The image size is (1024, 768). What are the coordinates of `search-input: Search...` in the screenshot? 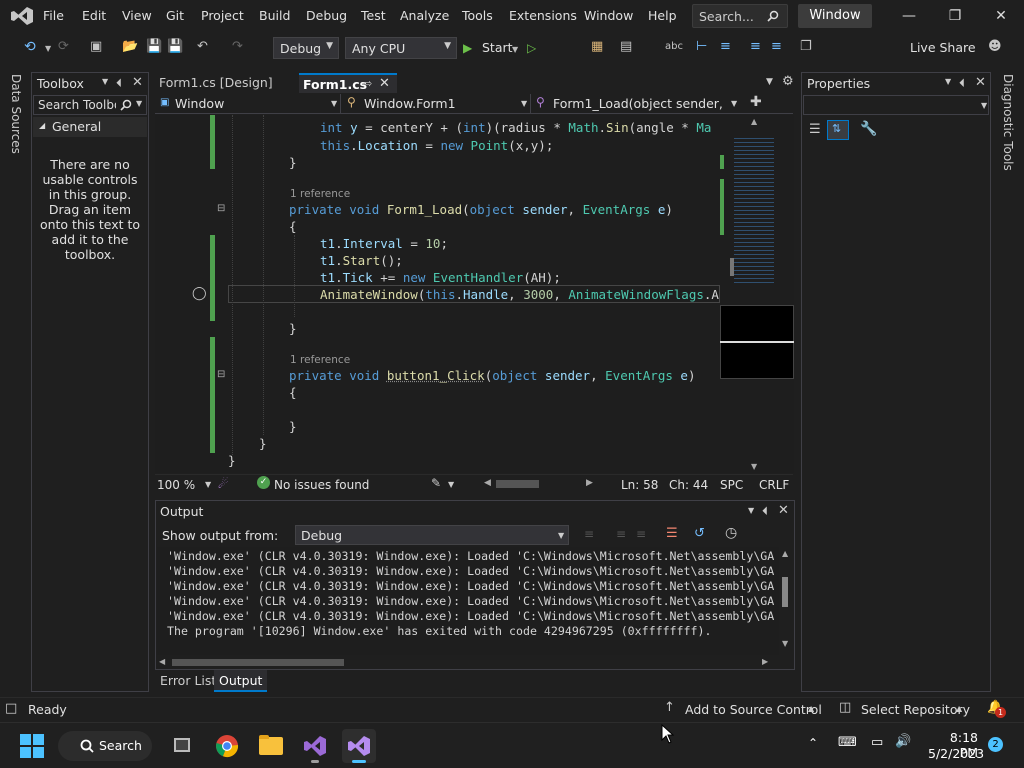 It's located at (740, 16).